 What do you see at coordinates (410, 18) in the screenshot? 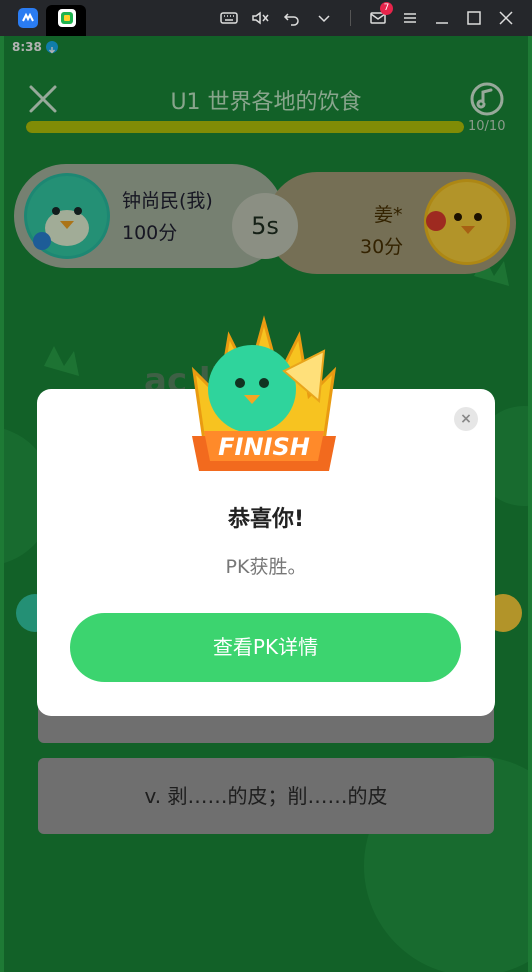
I see `menu-icon` at bounding box center [410, 18].